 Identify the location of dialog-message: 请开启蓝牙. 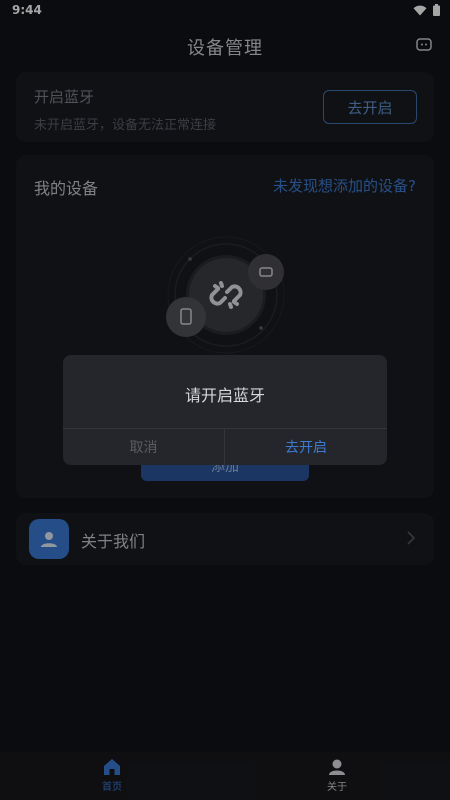
(224, 395).